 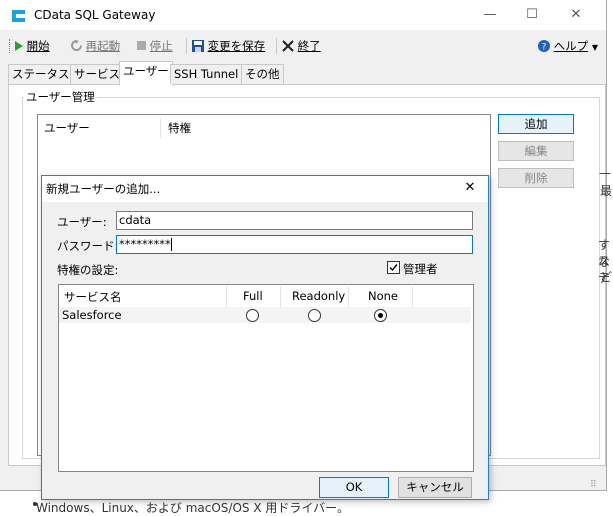 What do you see at coordinates (95, 15) in the screenshot?
I see `window-title: CData SQL Gateway` at bounding box center [95, 15].